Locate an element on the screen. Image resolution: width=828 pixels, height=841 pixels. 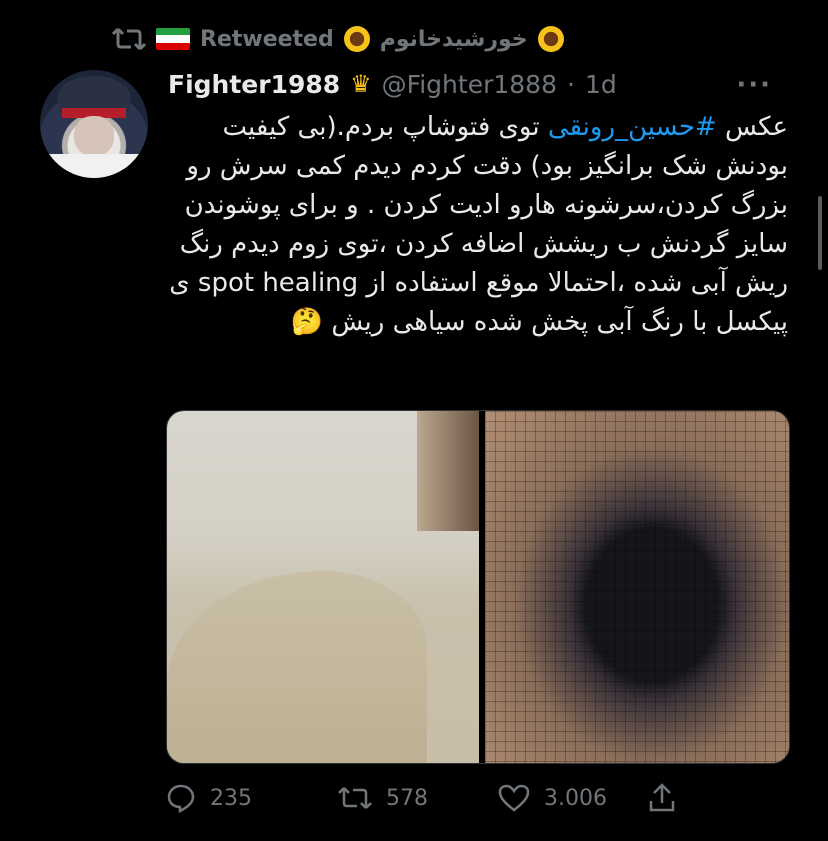
more-icon: ··· is located at coordinates (754, 85).